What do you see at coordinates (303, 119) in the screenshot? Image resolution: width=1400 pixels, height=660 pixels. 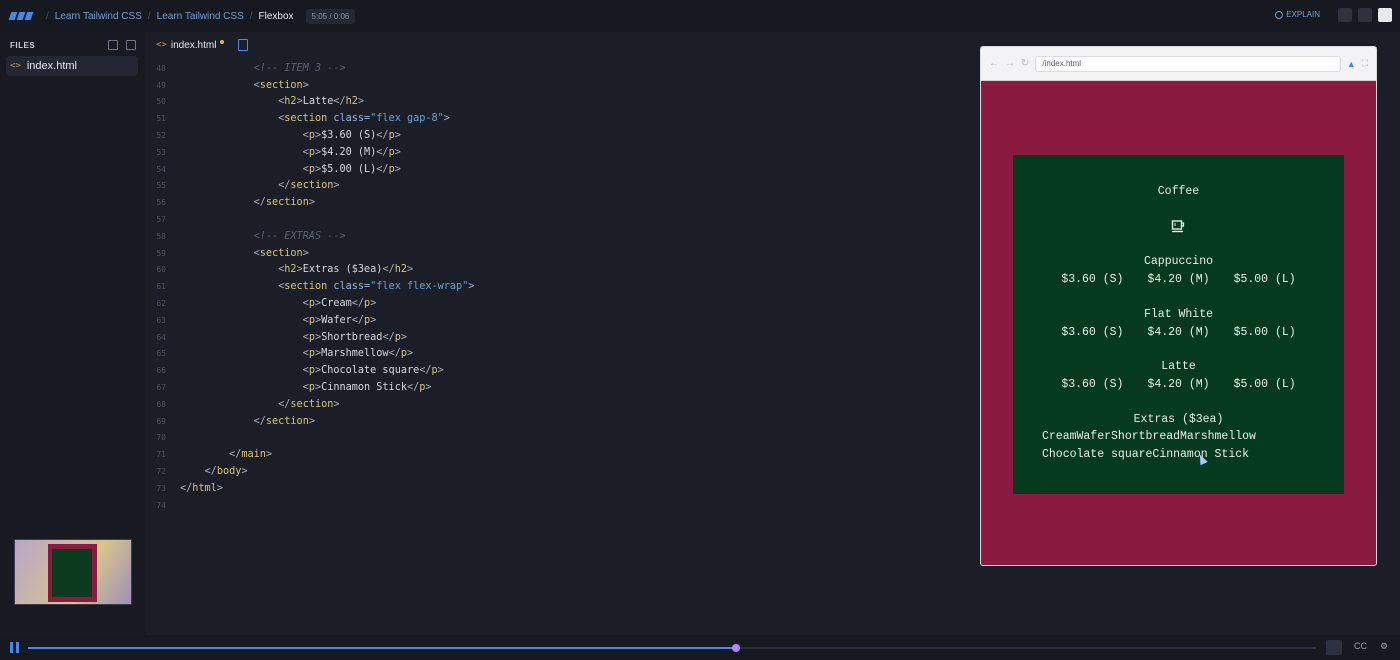 I see `code-line: 51 < section class= "flex gap-8" >` at bounding box center [303, 119].